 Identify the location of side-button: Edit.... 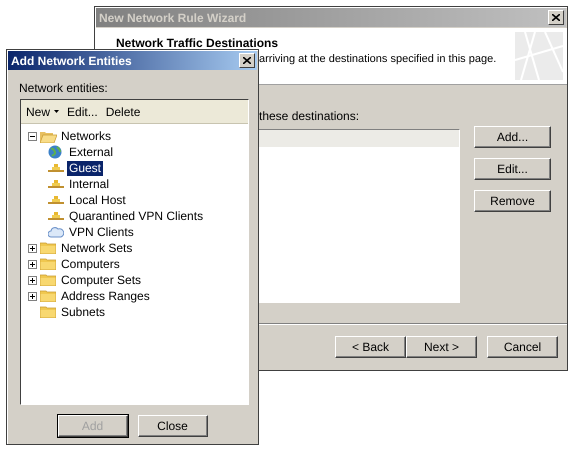
(512, 169).